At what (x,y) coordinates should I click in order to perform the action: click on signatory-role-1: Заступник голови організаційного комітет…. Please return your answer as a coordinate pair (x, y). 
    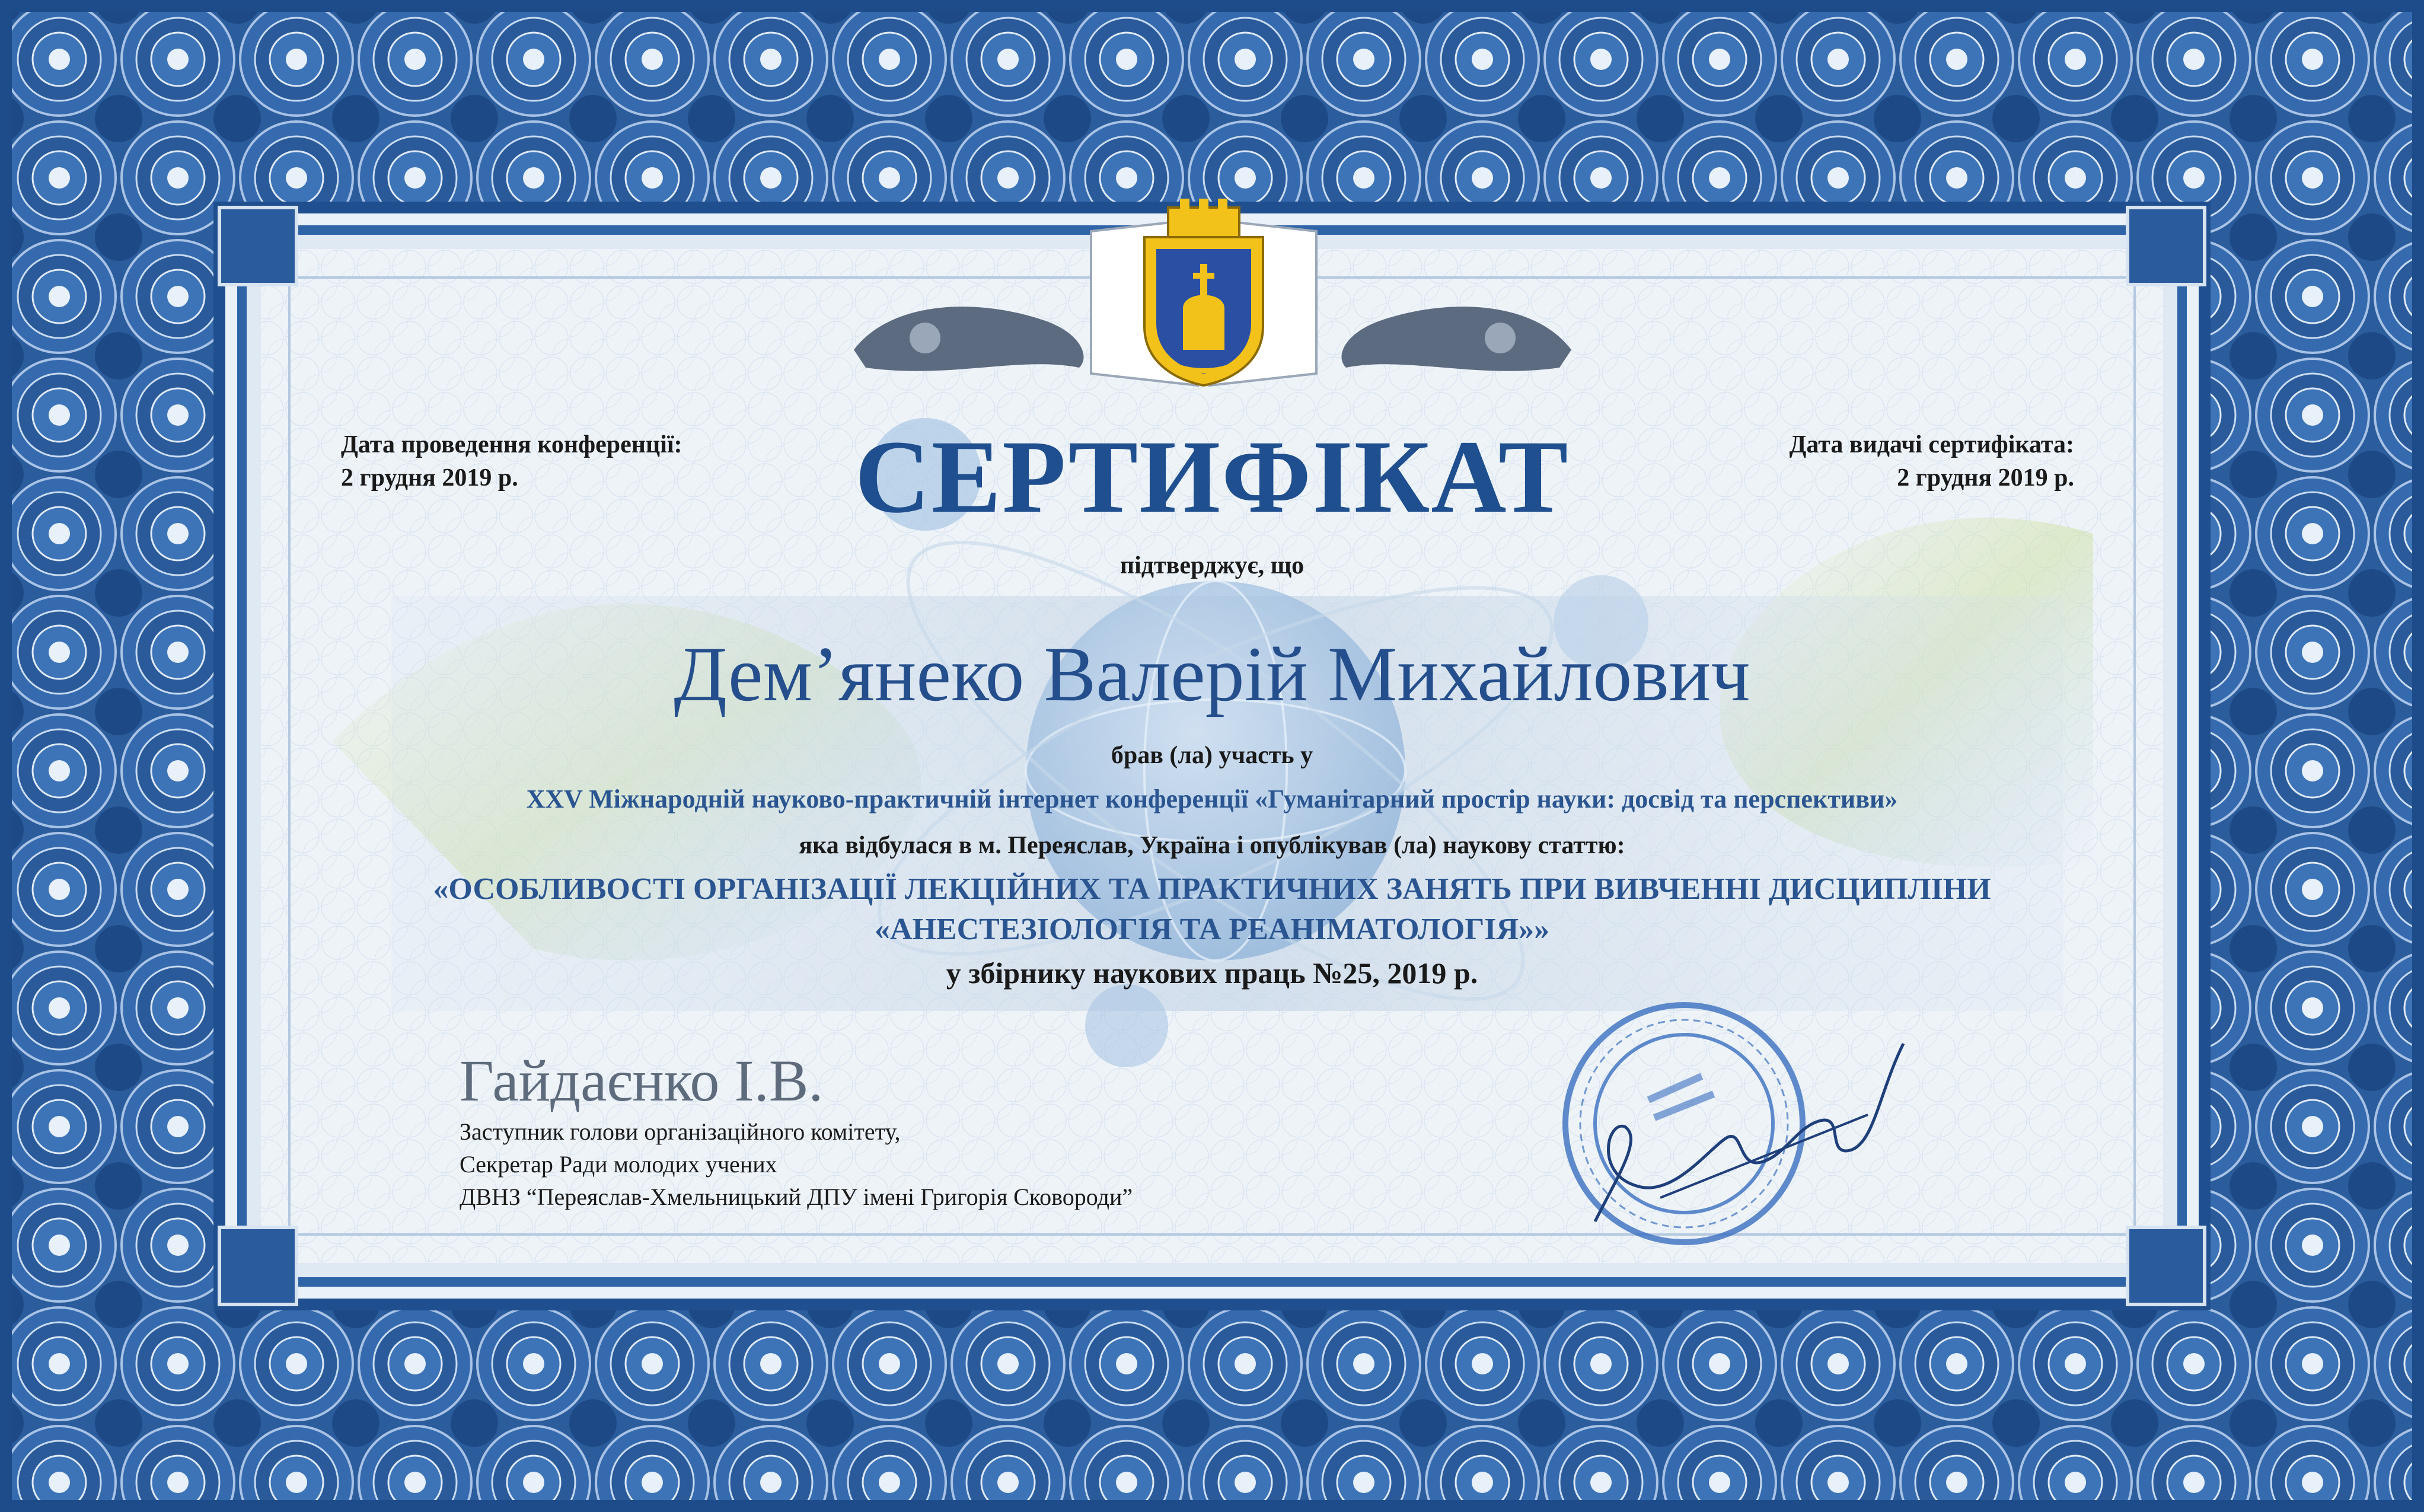
    Looking at the image, I should click on (680, 1131).